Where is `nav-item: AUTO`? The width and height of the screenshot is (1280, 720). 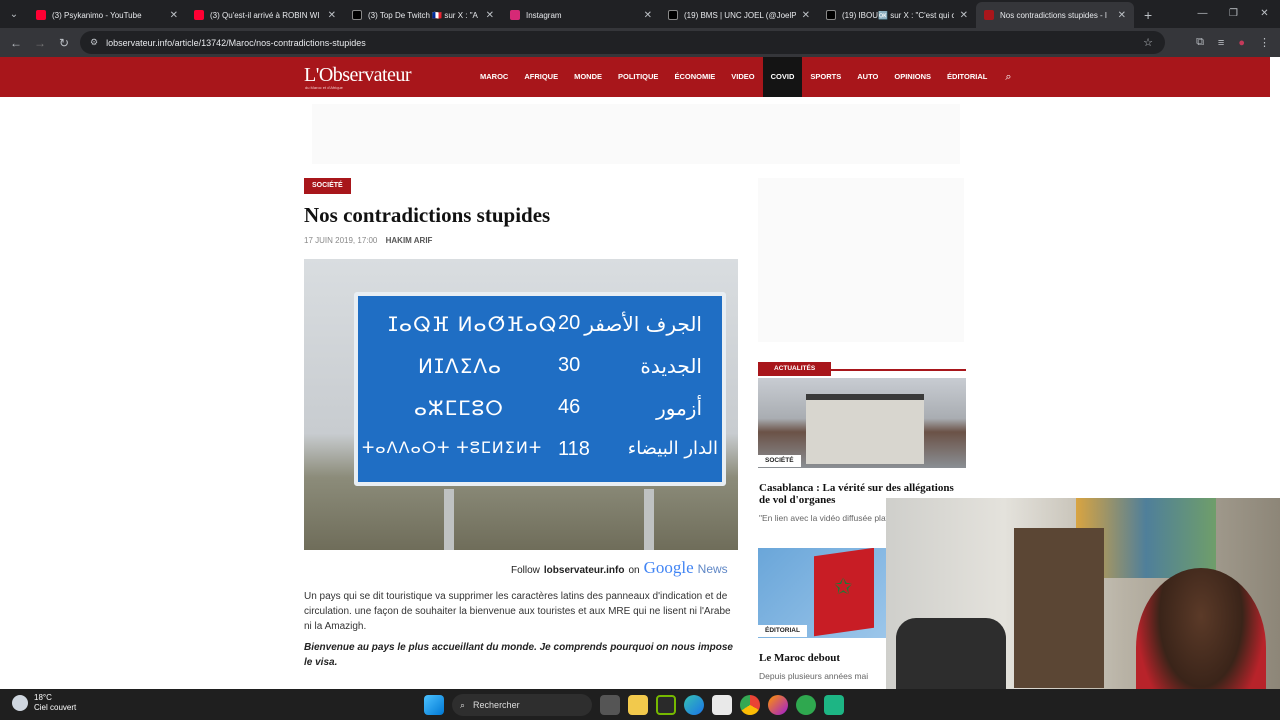
nav-item: AUTO is located at coordinates (867, 77).